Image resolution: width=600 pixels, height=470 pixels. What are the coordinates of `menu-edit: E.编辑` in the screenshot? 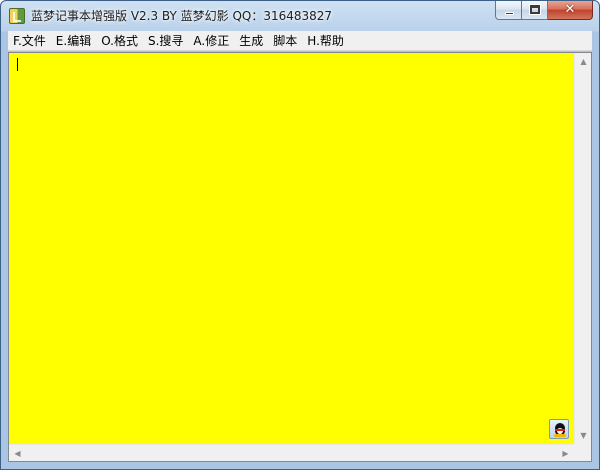 It's located at (73, 41).